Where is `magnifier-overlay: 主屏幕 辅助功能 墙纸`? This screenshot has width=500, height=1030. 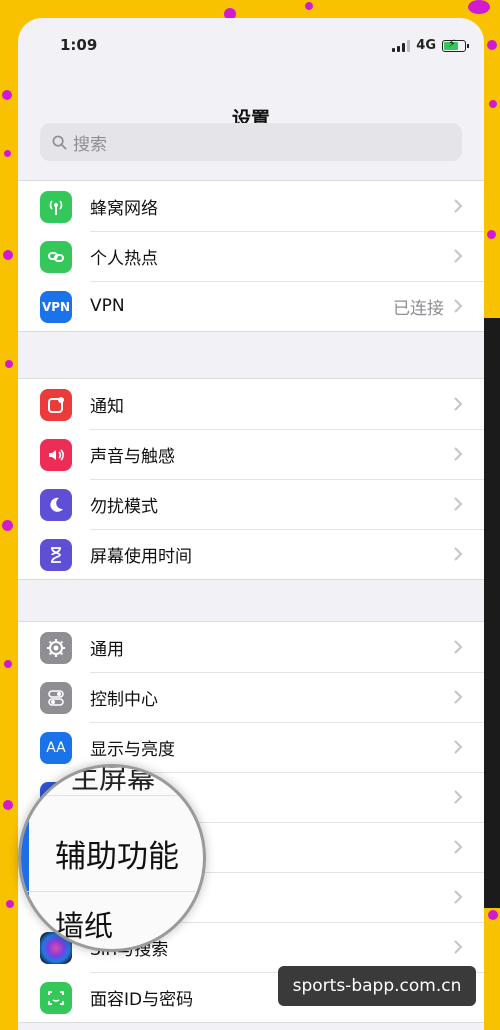 magnifier-overlay: 主屏幕 辅助功能 墙纸 is located at coordinates (112, 858).